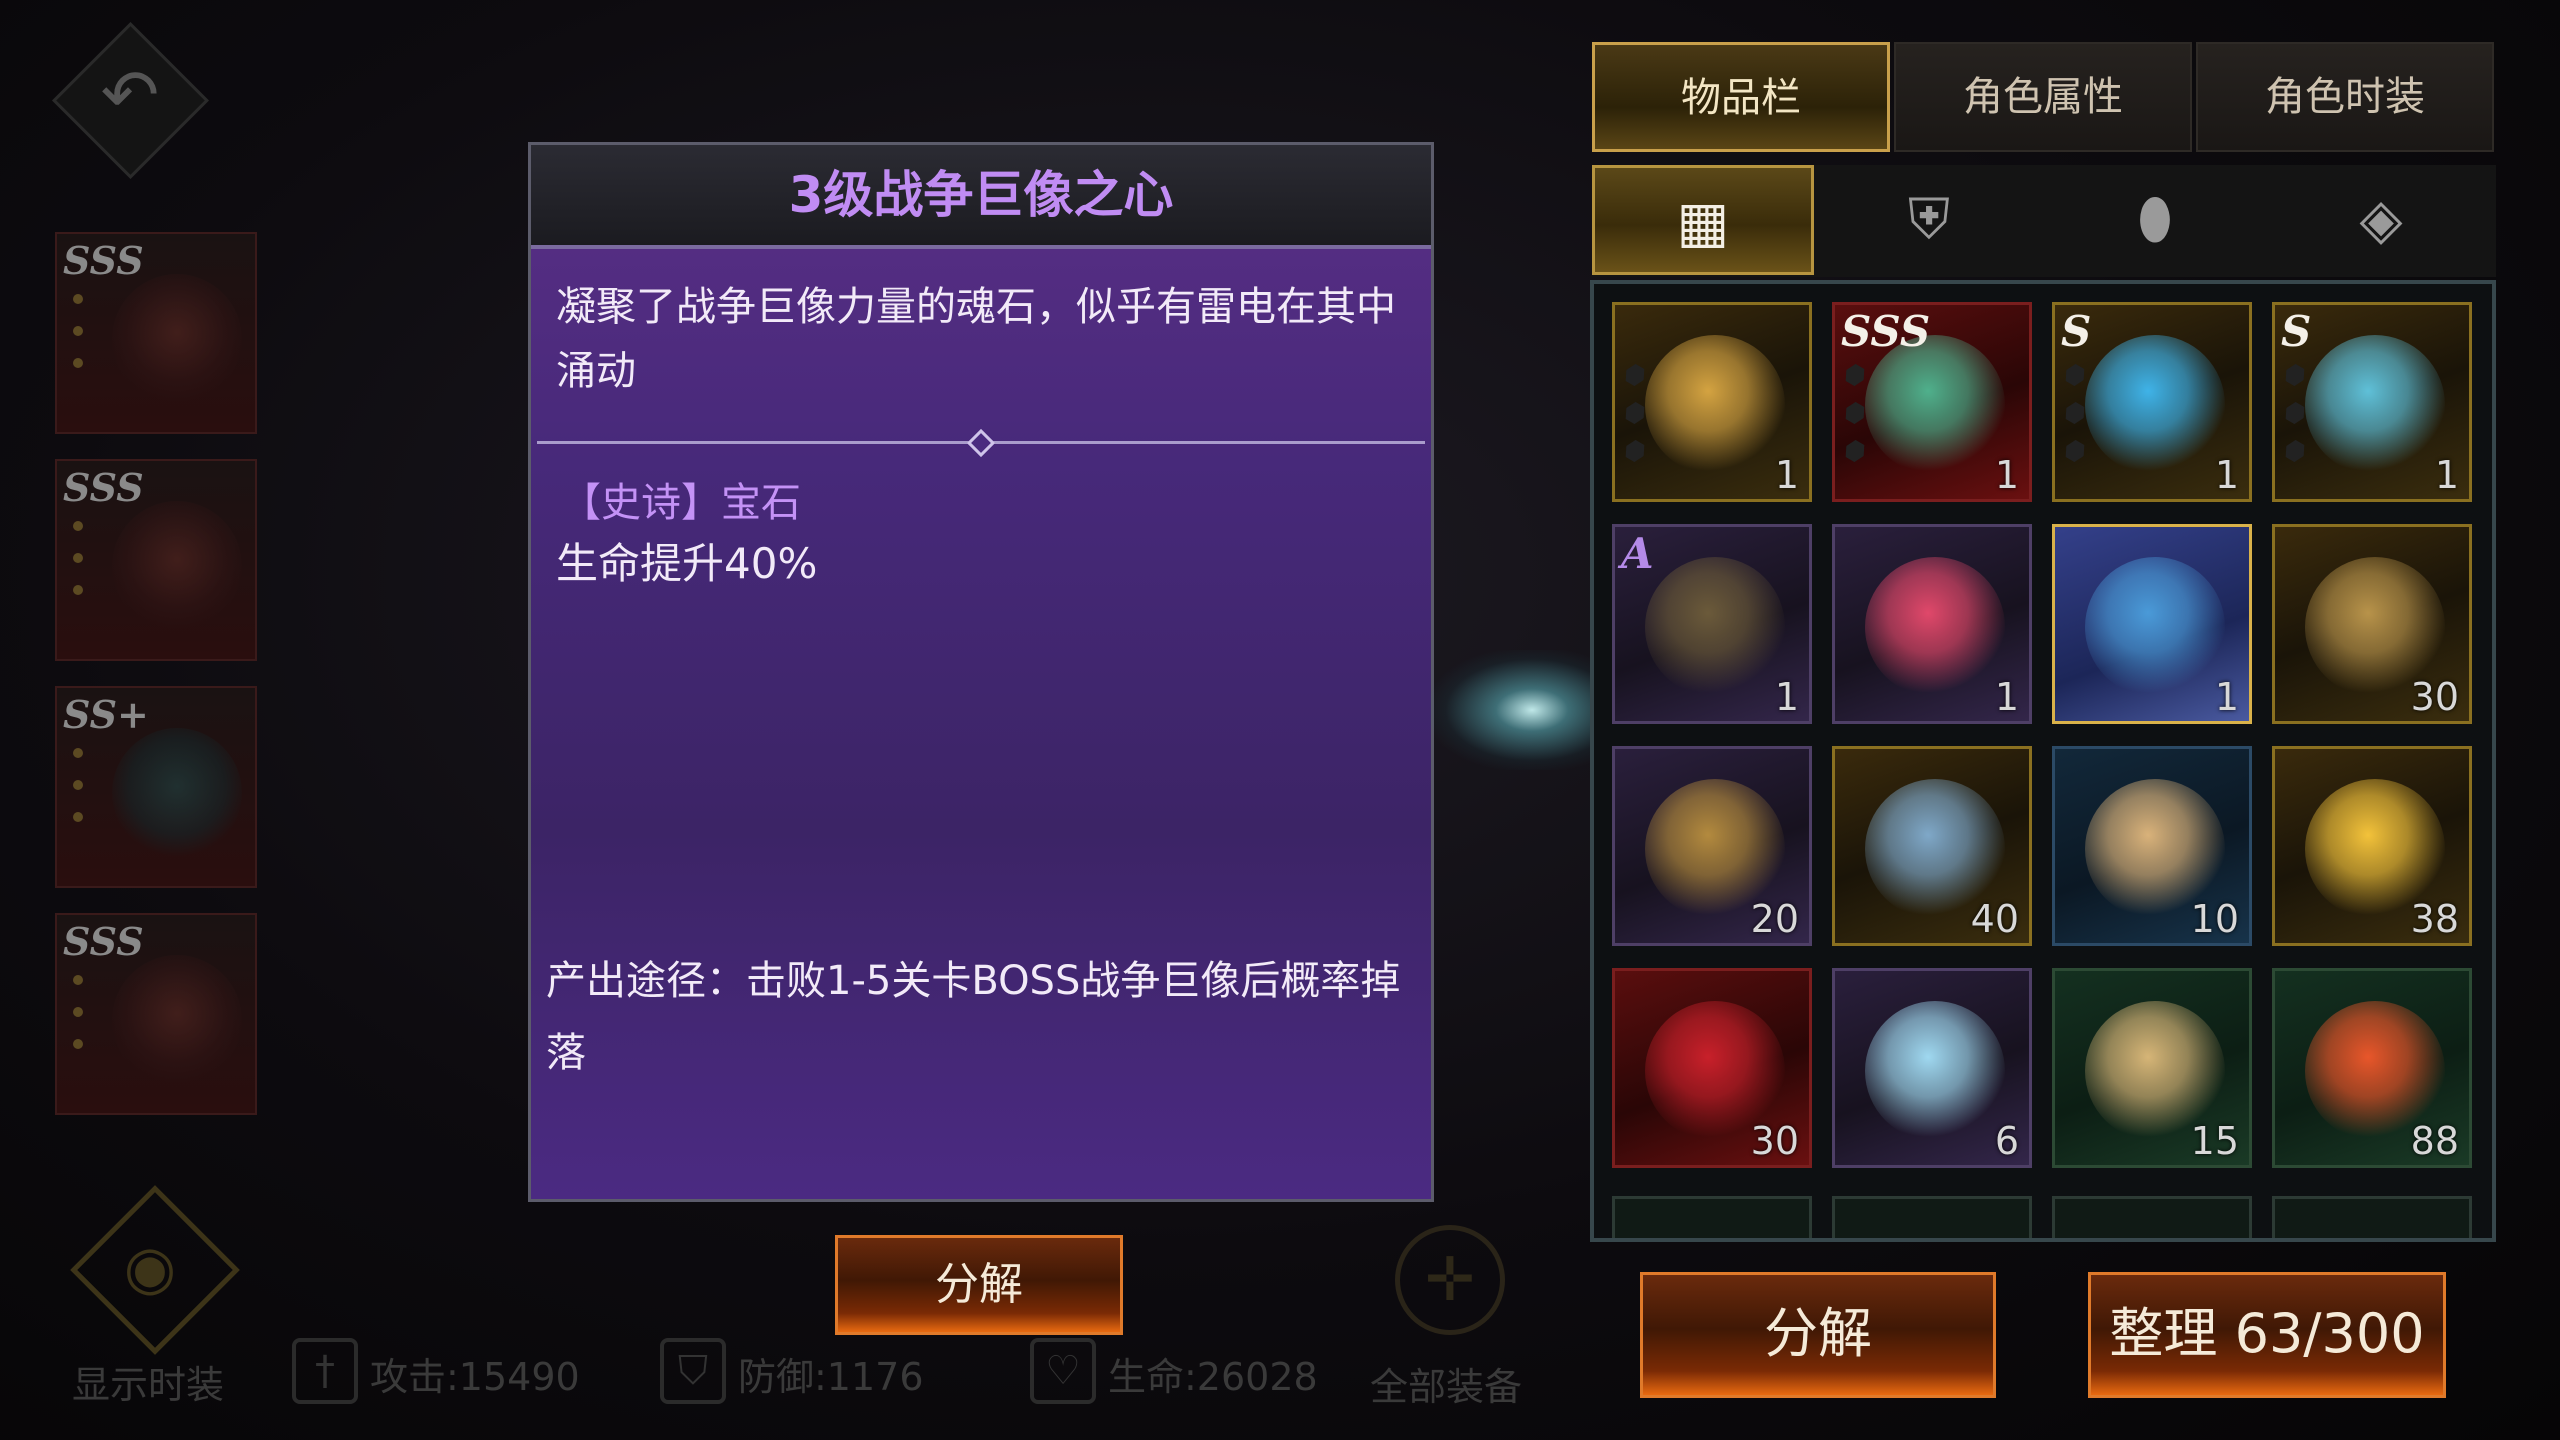  What do you see at coordinates (1450, 1280) in the screenshot?
I see `all-equip-icon: ✛` at bounding box center [1450, 1280].